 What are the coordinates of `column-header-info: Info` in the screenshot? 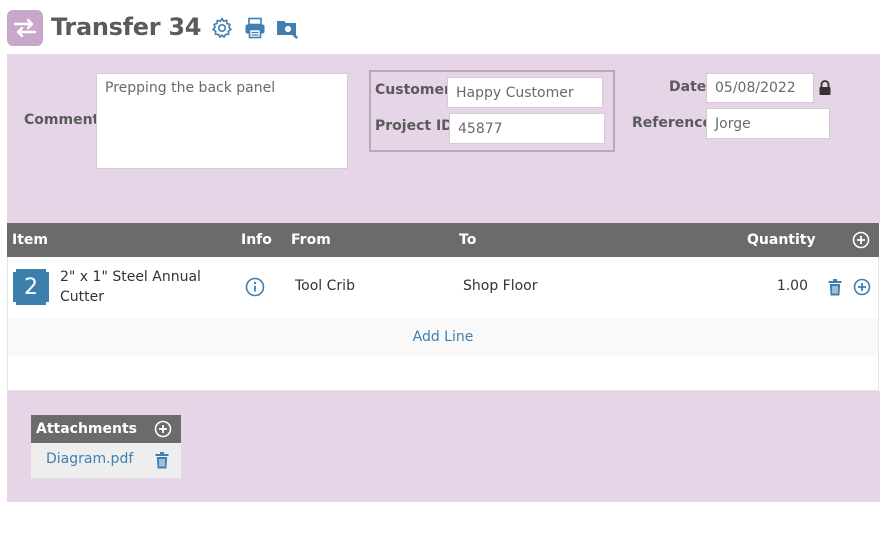 It's located at (256, 240).